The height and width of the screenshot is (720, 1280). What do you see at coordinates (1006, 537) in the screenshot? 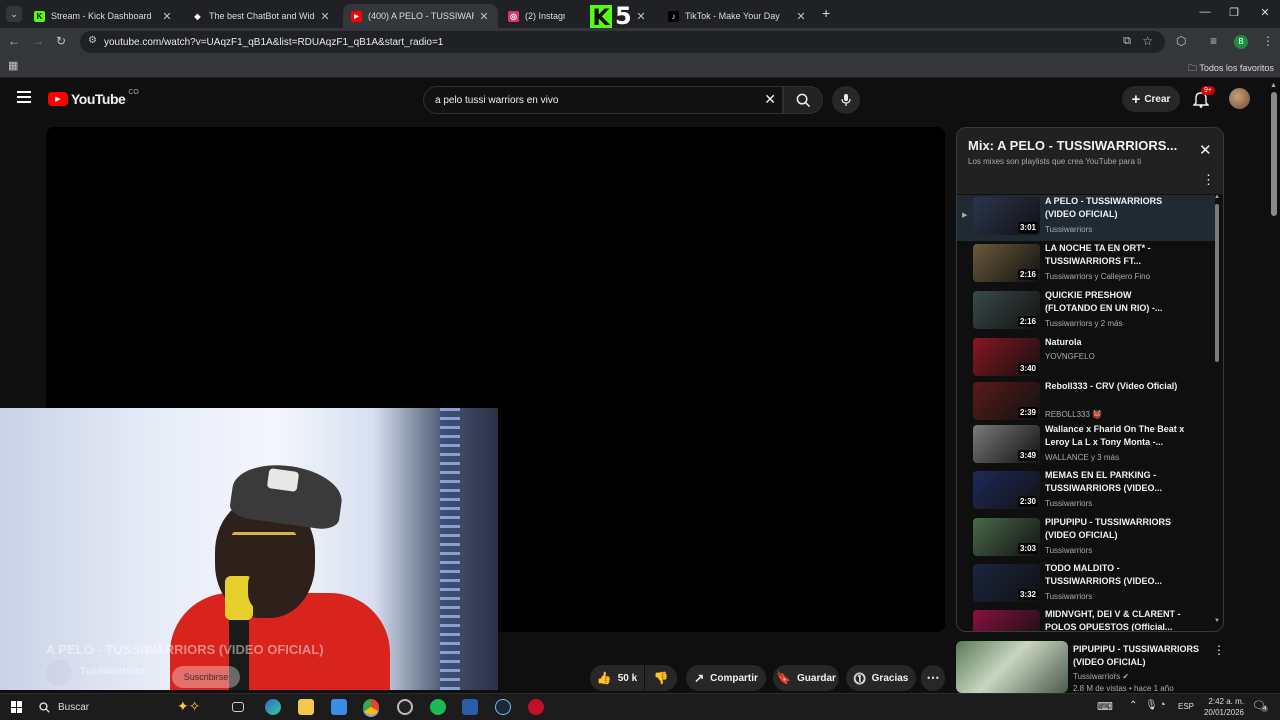
I see `playlist-thumbnail: 3:03` at bounding box center [1006, 537].